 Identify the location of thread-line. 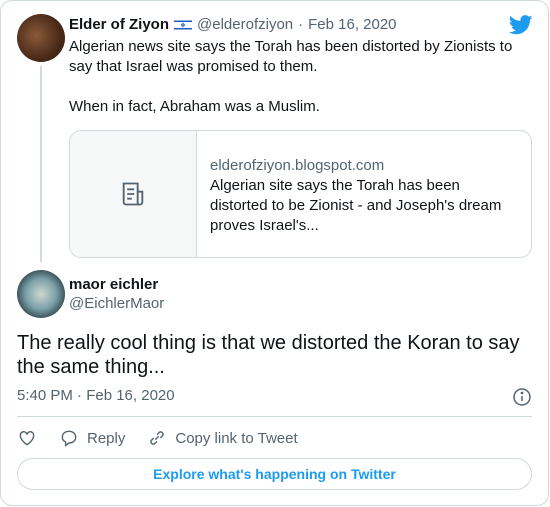
(41, 164).